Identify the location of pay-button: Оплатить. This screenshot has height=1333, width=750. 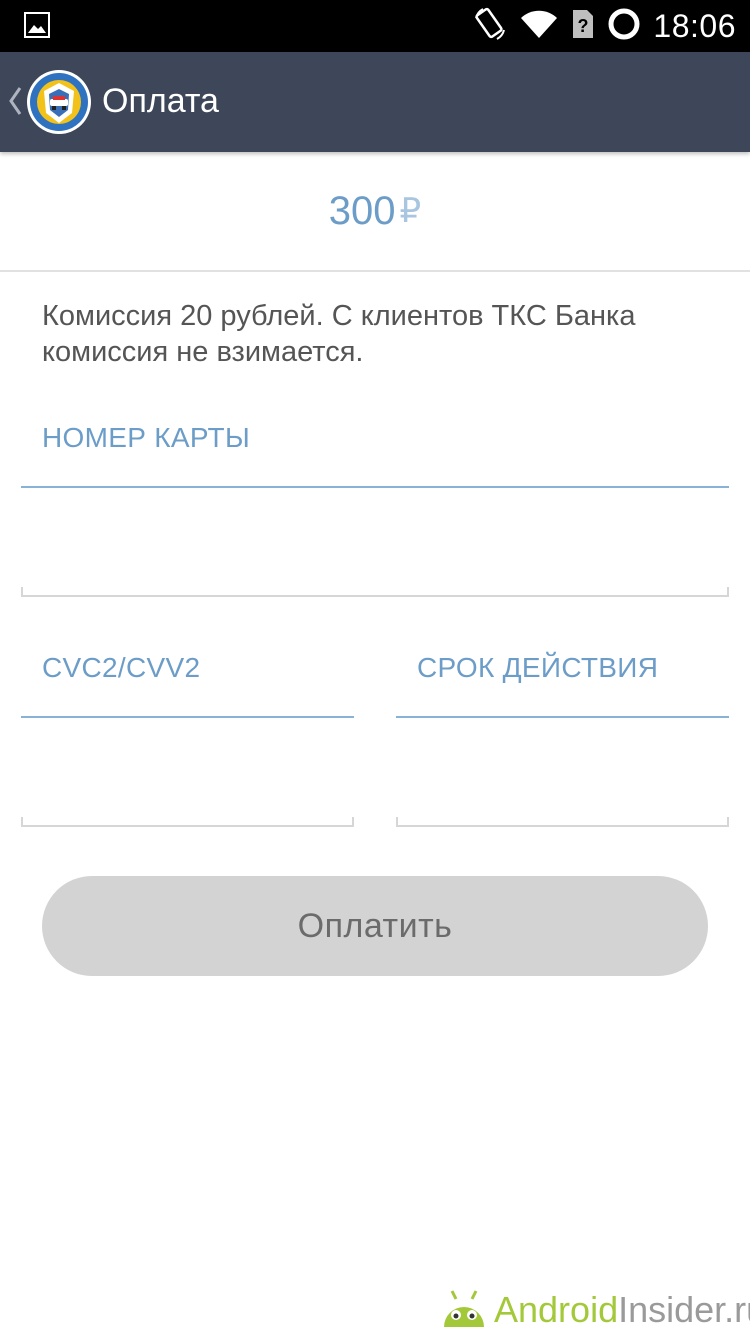
(375, 926).